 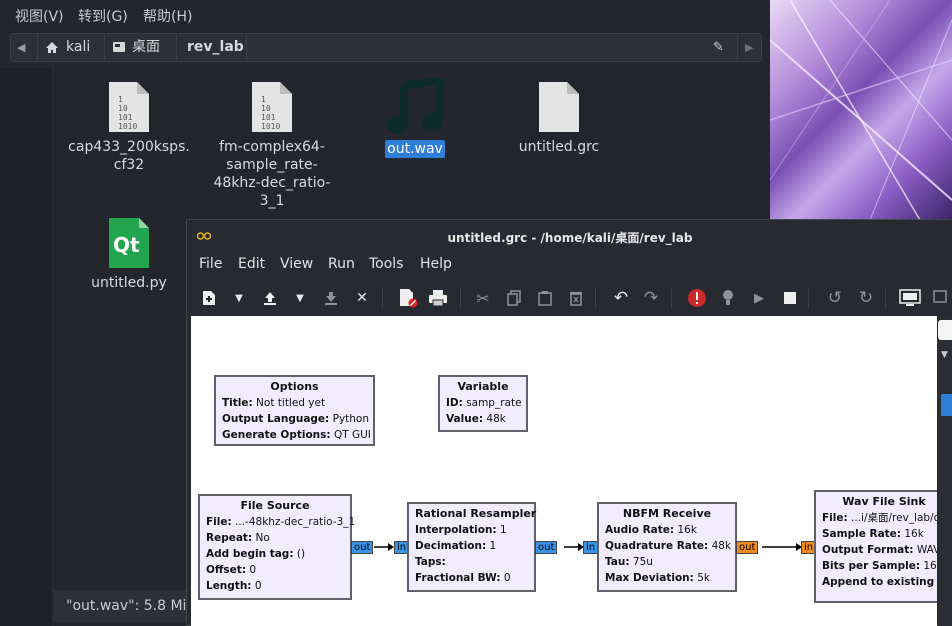 I want to click on generate-icon, so click(x=728, y=298).